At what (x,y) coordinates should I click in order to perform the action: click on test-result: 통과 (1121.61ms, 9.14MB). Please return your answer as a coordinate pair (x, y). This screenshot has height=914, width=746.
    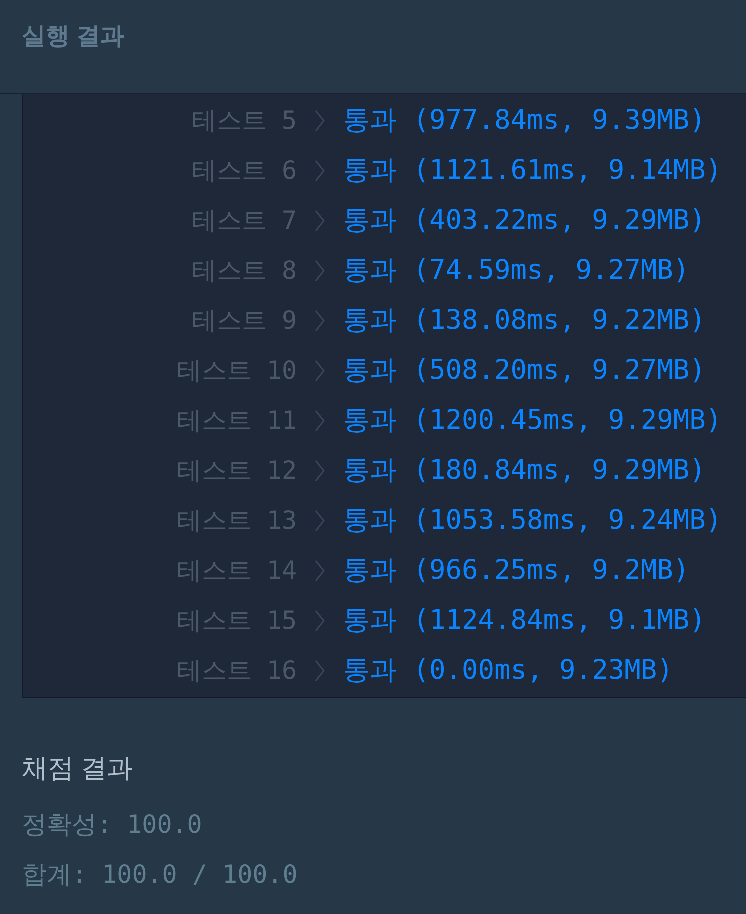
    Looking at the image, I should click on (532, 171).